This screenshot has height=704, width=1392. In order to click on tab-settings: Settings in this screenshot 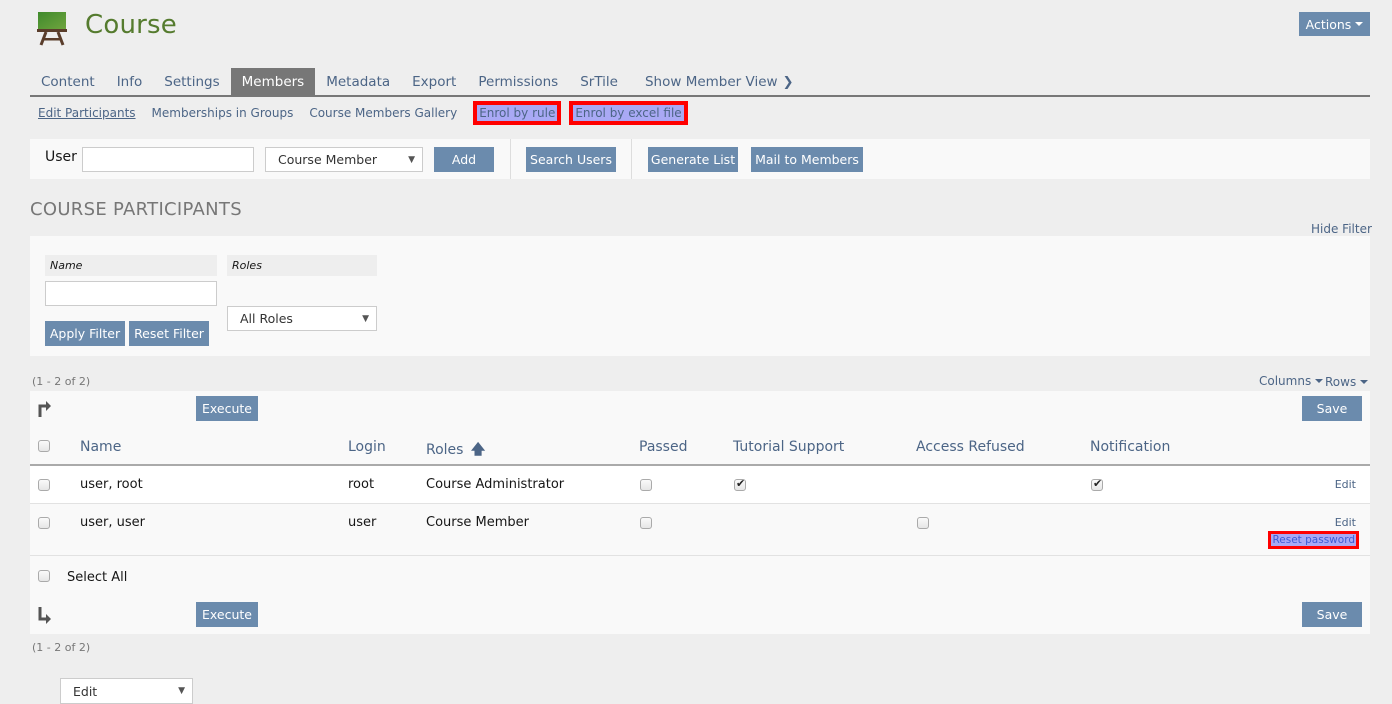, I will do `click(191, 81)`.